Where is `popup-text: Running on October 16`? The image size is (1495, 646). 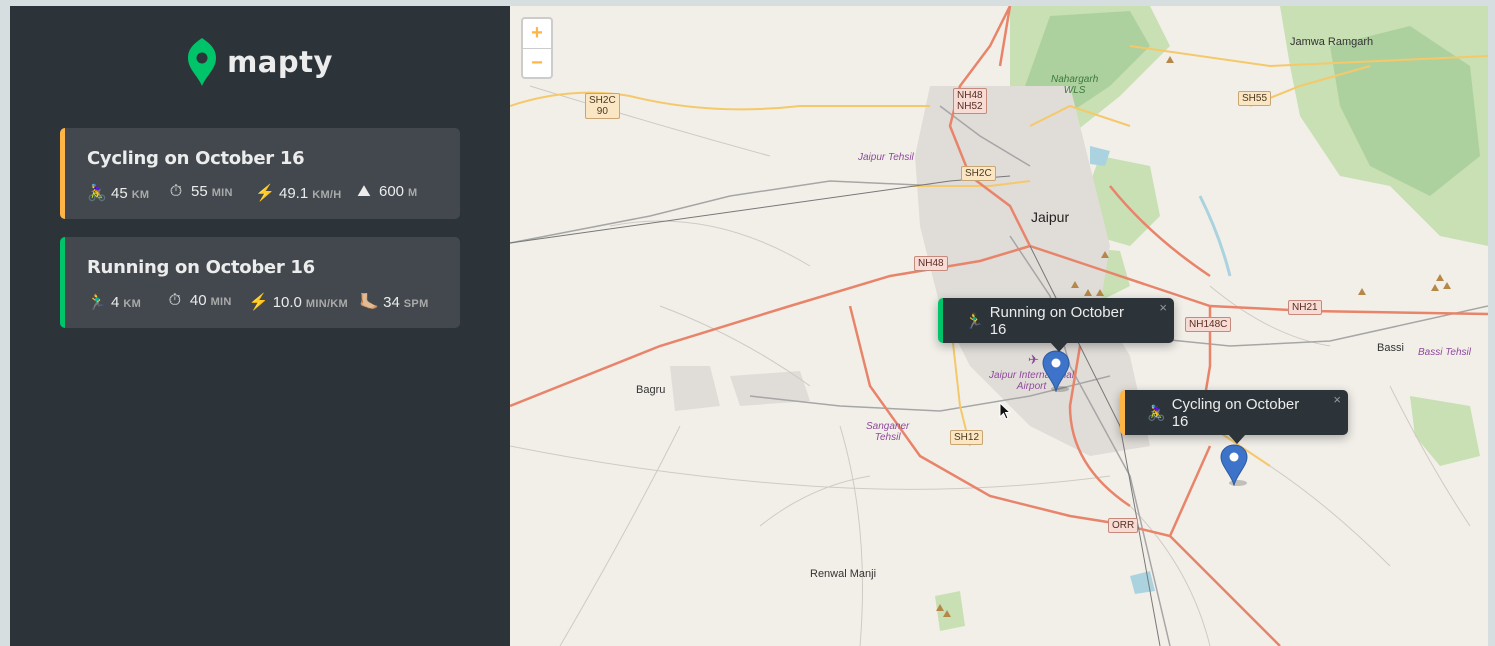
popup-text: Running on October 16 is located at coordinates (1056, 320).